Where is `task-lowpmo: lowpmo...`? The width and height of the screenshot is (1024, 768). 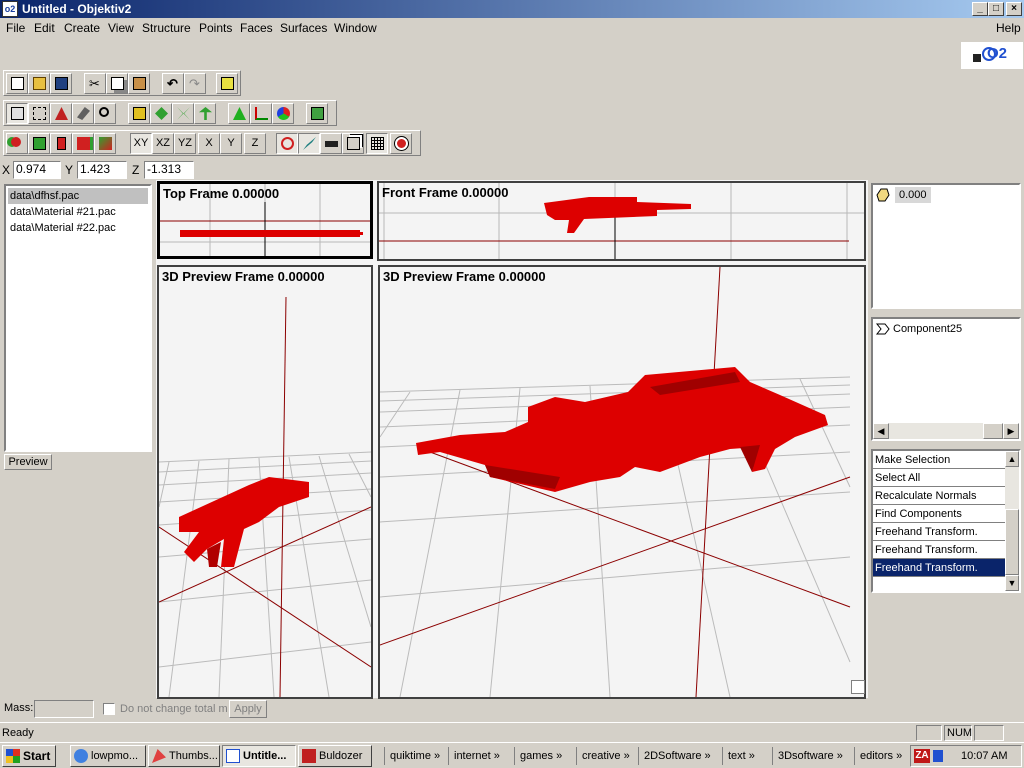
task-lowpmo: lowpmo... is located at coordinates (108, 756).